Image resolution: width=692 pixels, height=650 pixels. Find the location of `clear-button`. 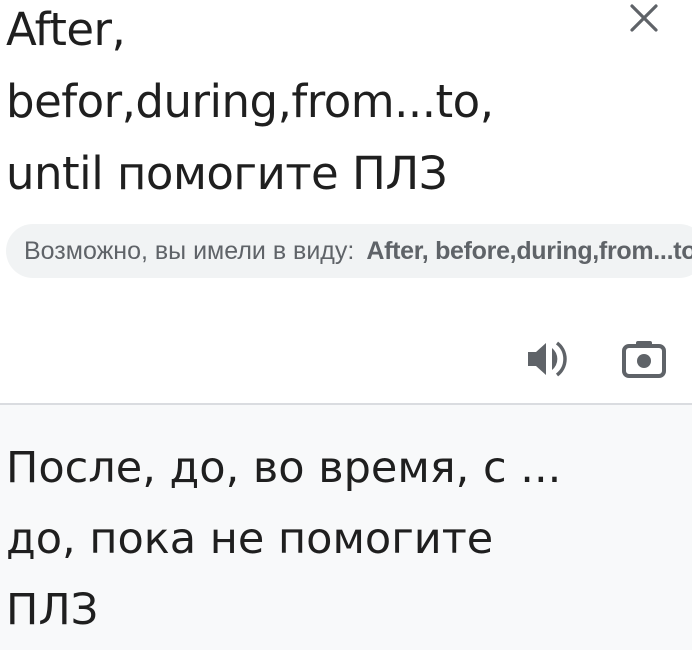

clear-button is located at coordinates (644, 18).